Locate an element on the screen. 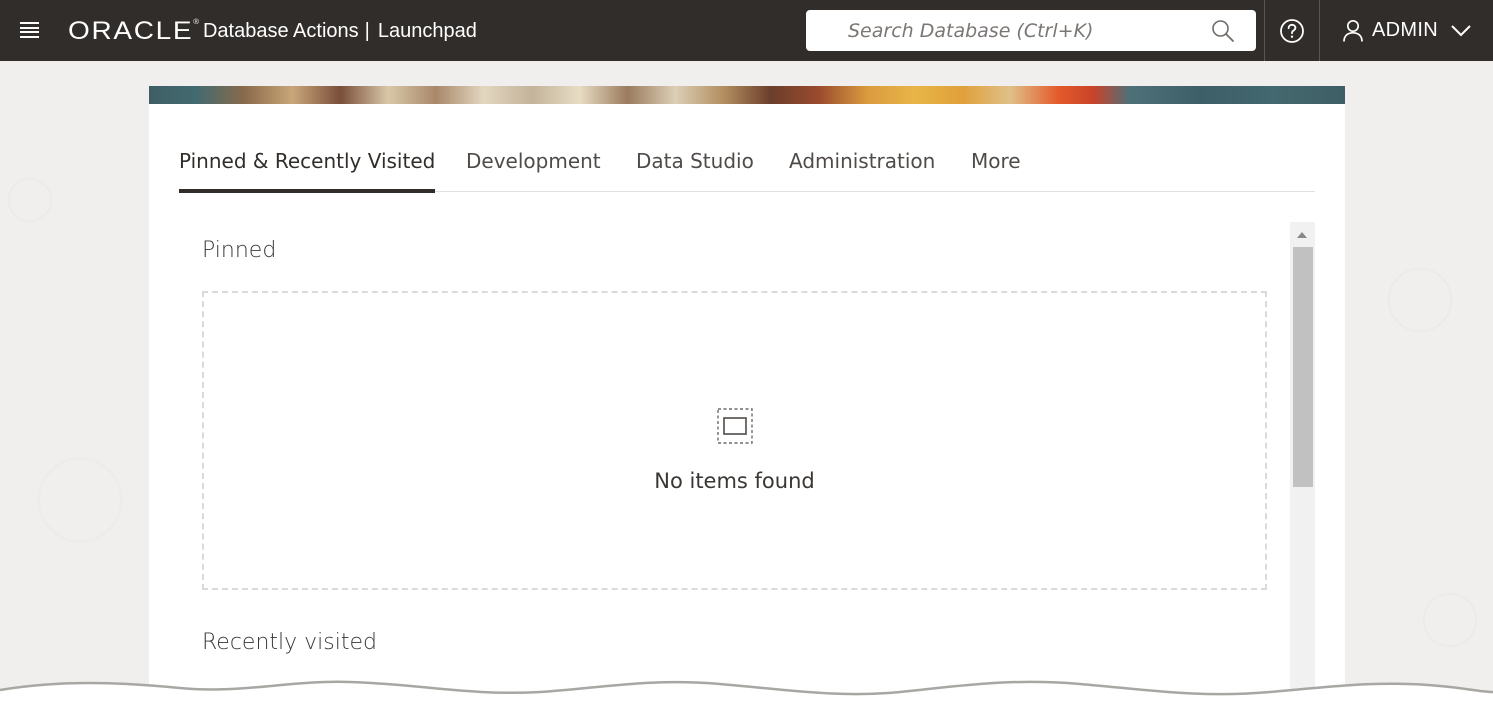  registered-mark: ® is located at coordinates (196, 22).